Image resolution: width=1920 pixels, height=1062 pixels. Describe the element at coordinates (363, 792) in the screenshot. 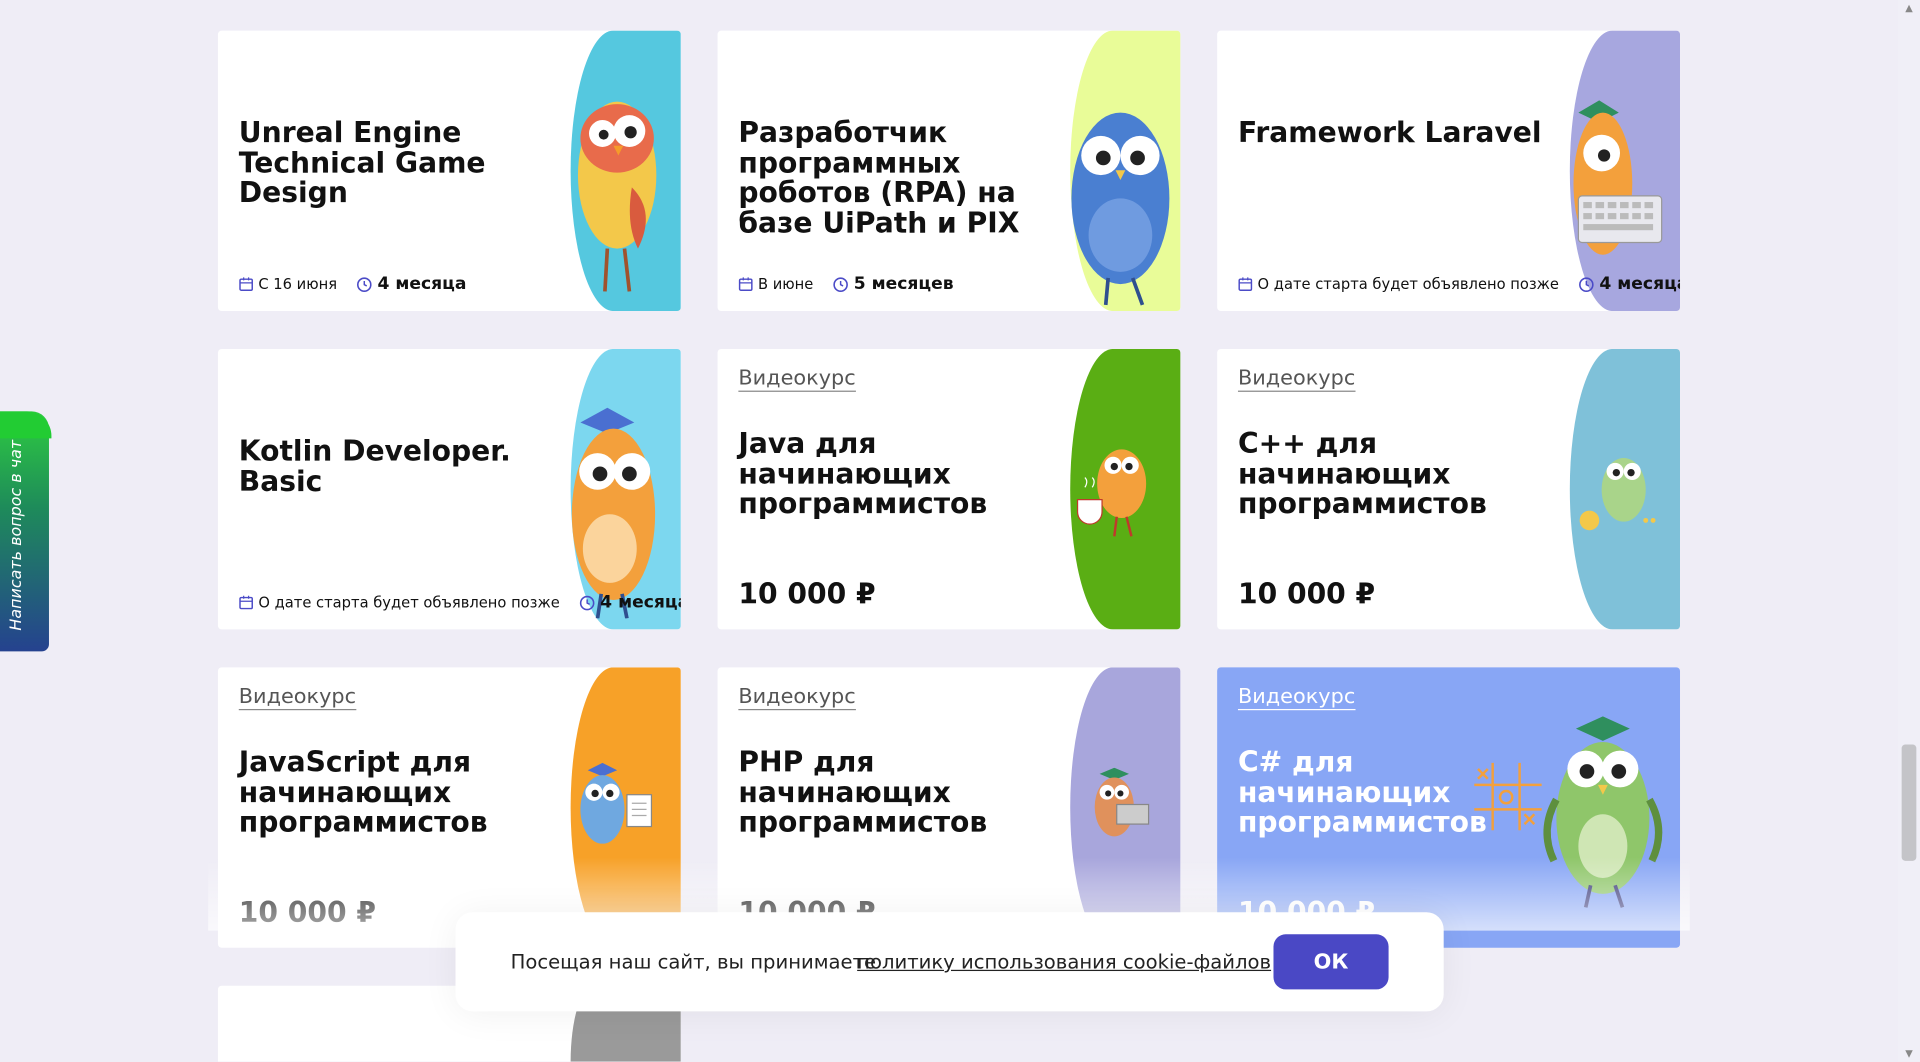

I see `course-title: JavaScript для начинающих программистов` at that location.